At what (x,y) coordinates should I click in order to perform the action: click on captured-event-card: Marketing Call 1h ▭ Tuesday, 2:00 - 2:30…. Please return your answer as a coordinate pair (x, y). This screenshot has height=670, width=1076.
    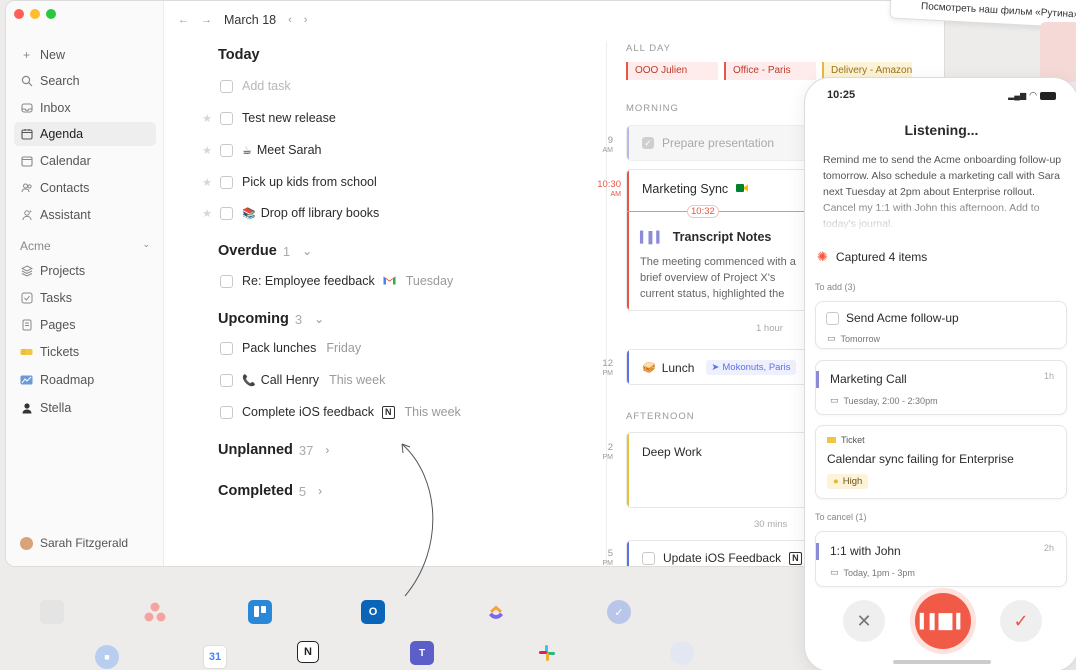
    Looking at the image, I should click on (941, 387).